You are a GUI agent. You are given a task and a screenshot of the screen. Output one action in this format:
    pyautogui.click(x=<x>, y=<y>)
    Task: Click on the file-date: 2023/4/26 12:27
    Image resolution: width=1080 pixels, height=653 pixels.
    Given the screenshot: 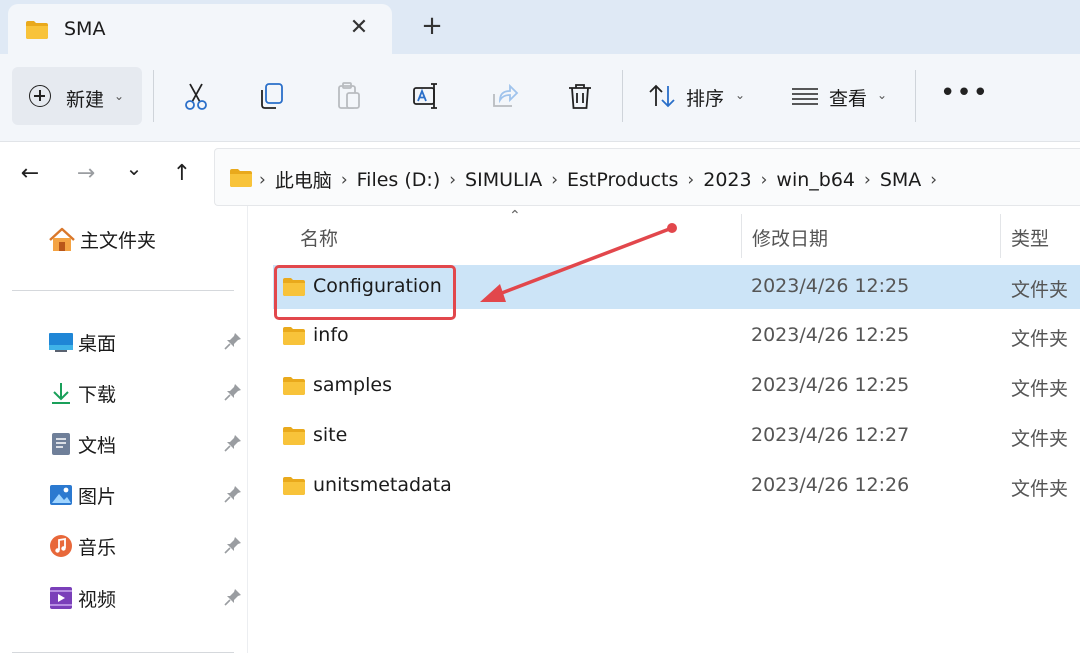 What is the action you would take?
    pyautogui.click(x=830, y=435)
    